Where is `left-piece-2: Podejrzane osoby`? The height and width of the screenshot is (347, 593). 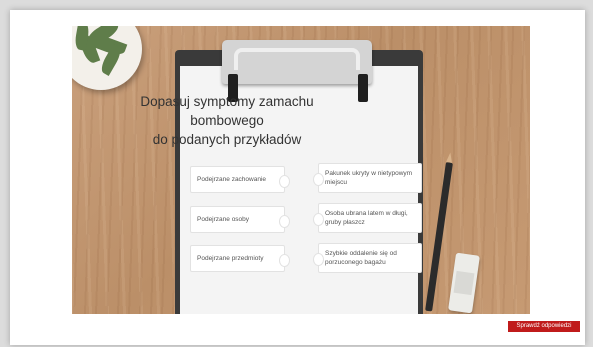
left-piece-2: Podejrzane osoby is located at coordinates (240, 219).